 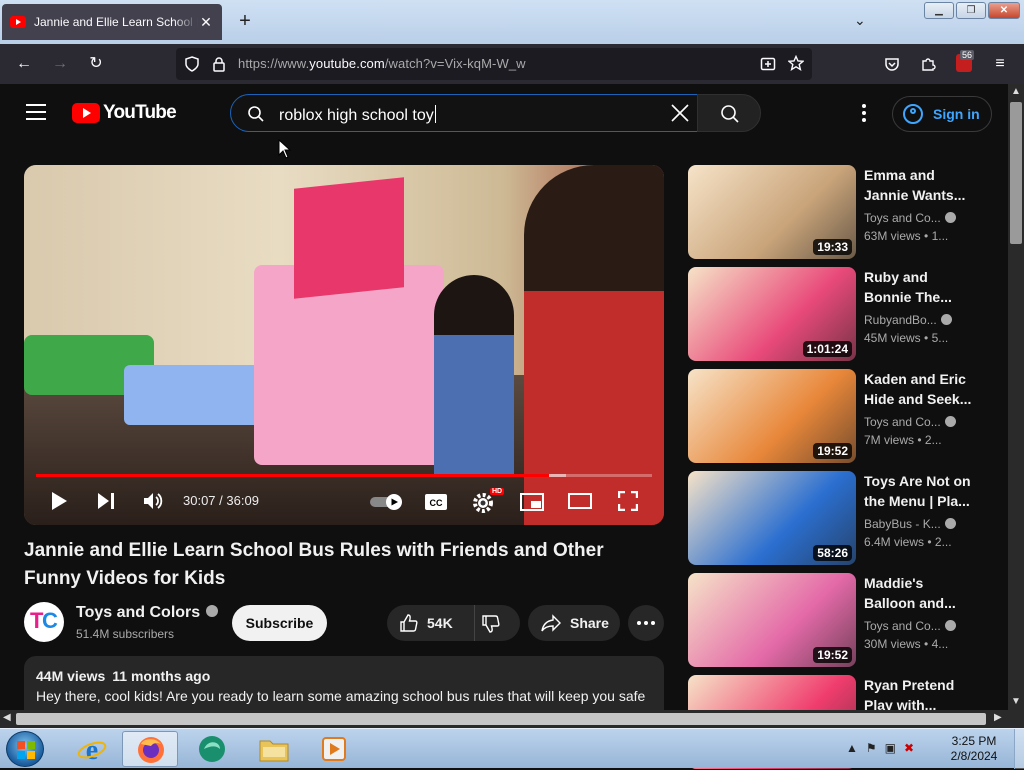 I want to click on taskbar-internet-explorer: e, so click(x=92, y=749).